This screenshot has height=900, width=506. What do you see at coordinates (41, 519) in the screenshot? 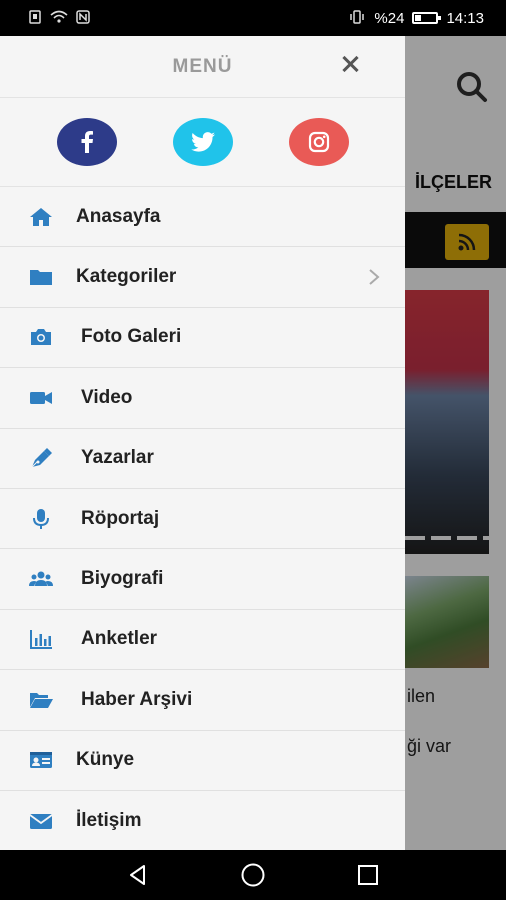
I see `microphone-icon` at bounding box center [41, 519].